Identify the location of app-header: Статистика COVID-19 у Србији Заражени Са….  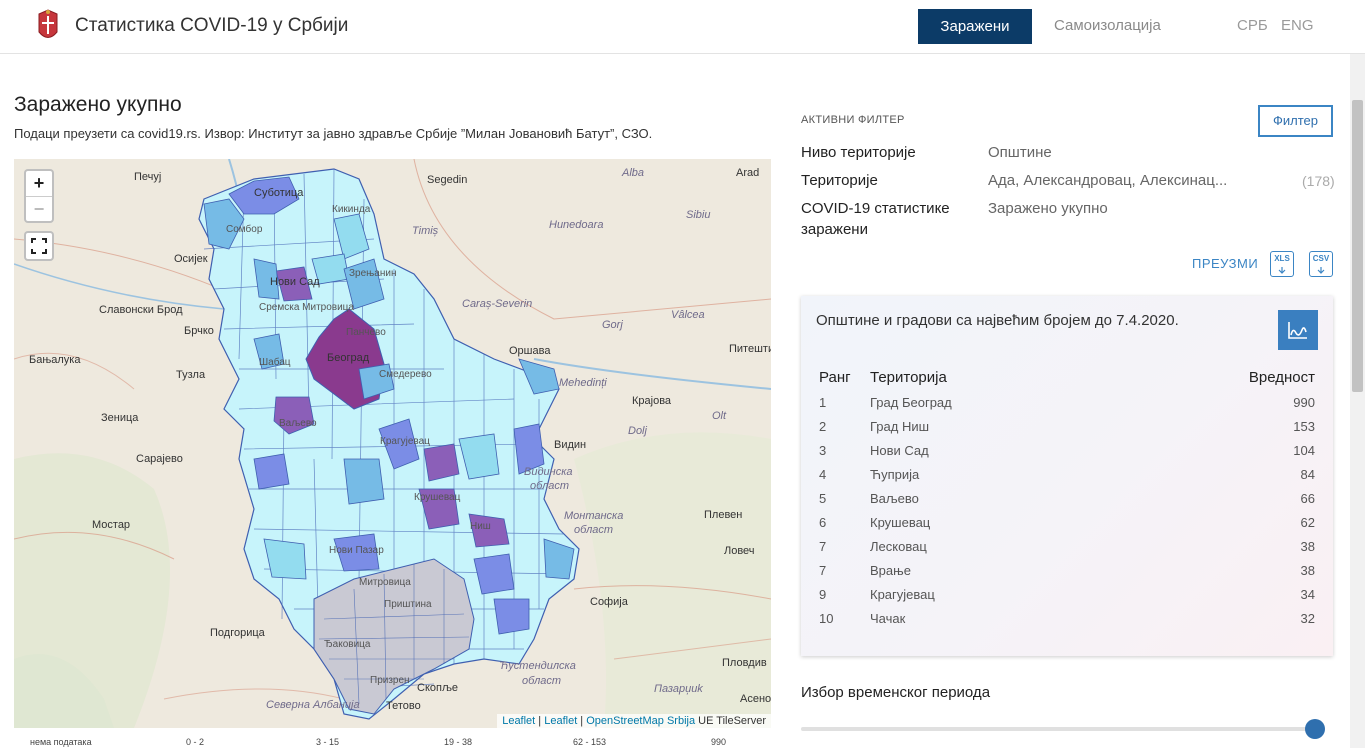
(682, 27).